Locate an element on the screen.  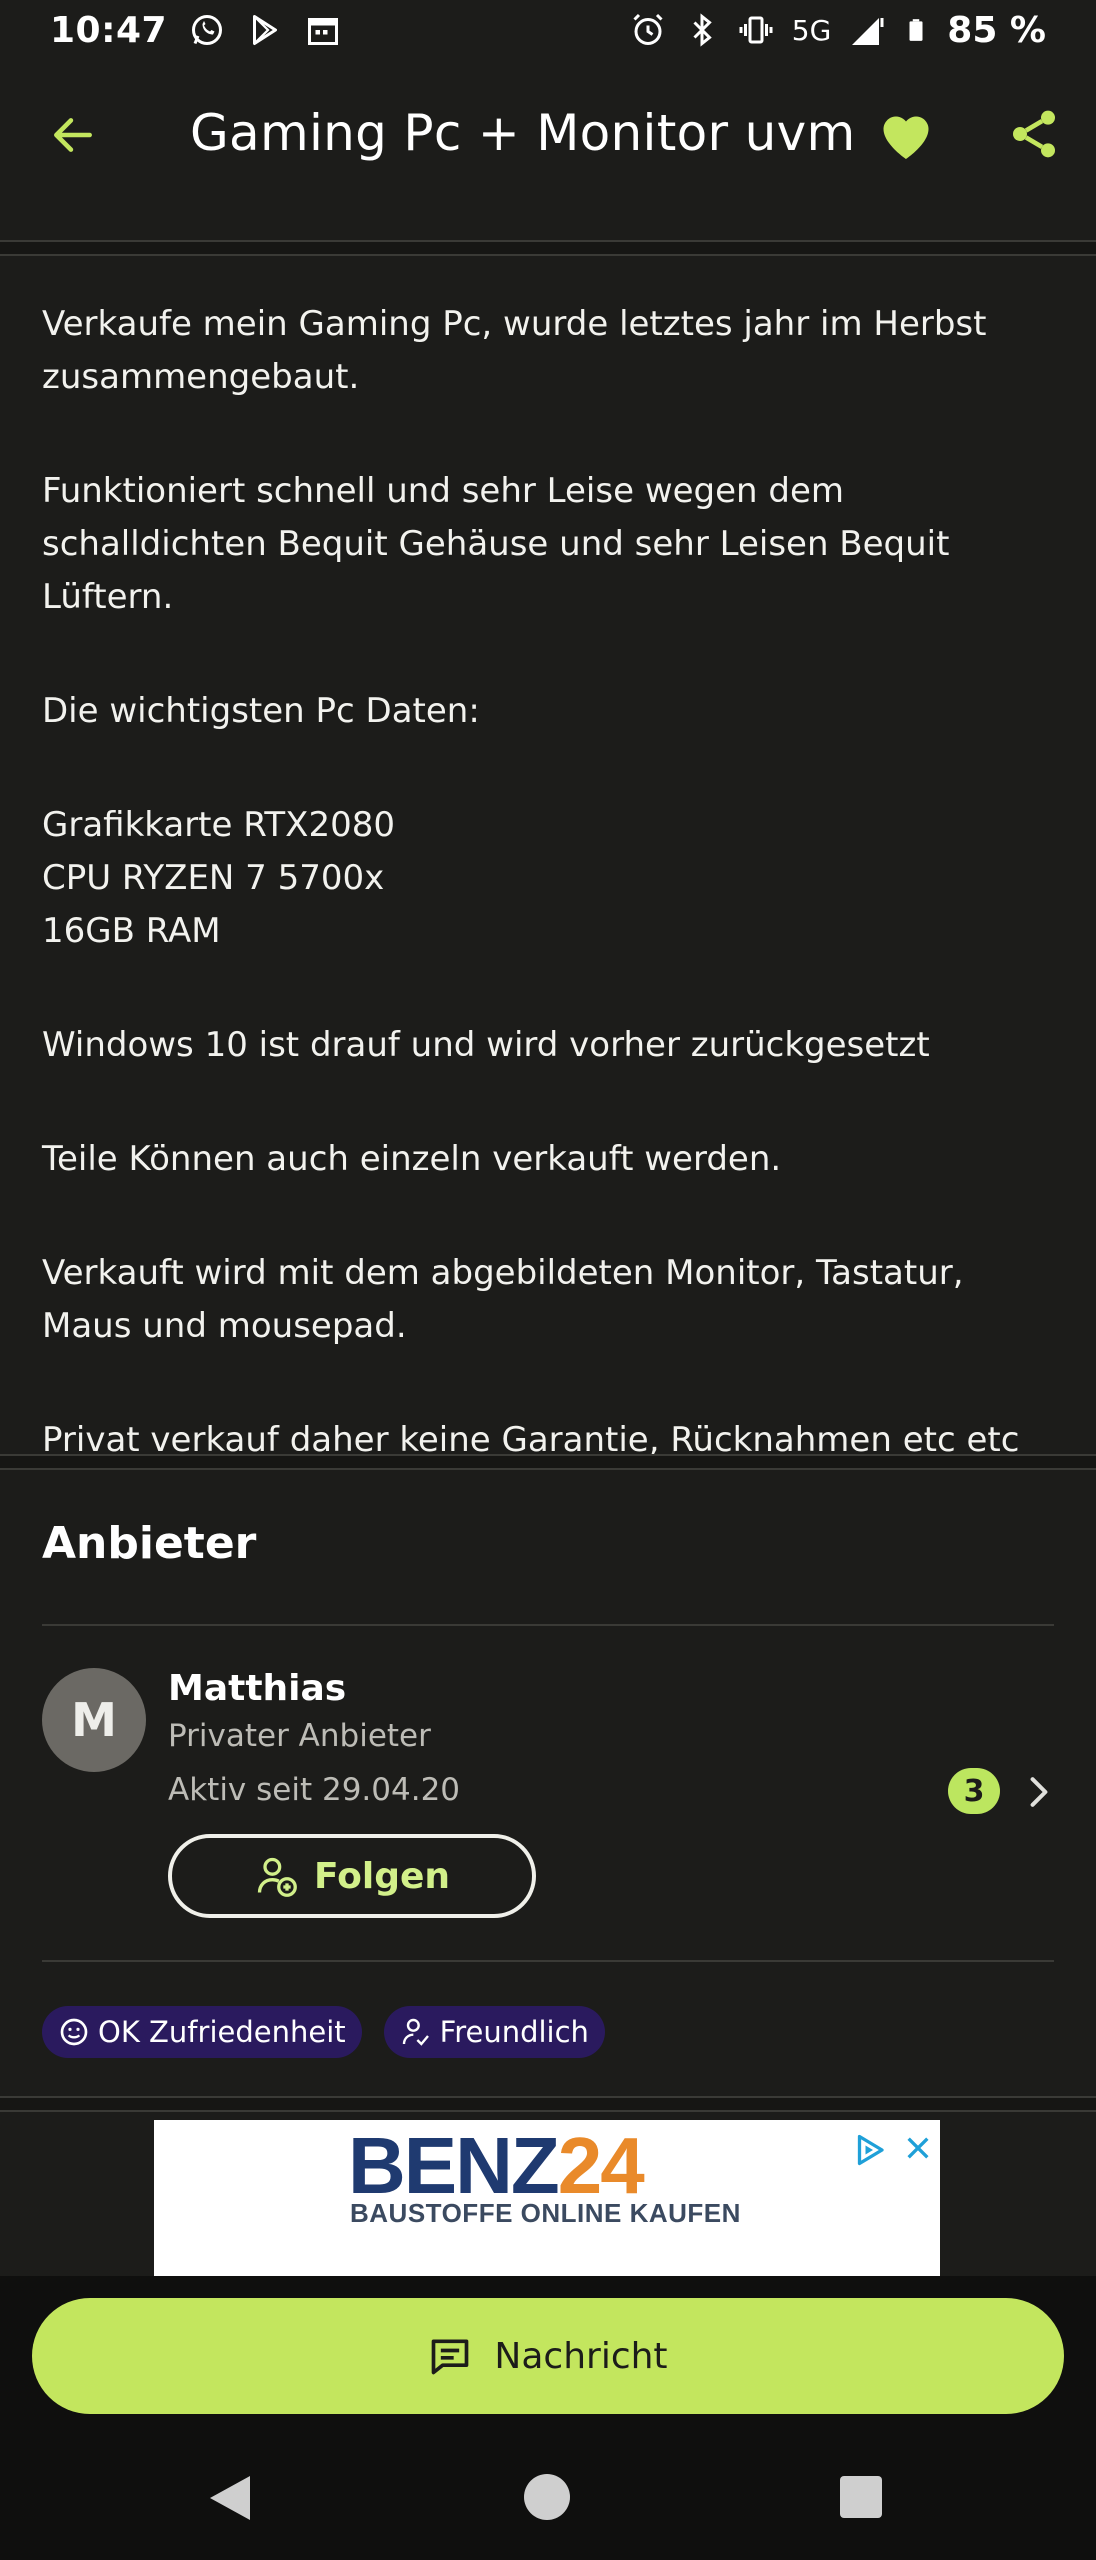
seller-type: Privater Anbieter is located at coordinates (299, 1736).